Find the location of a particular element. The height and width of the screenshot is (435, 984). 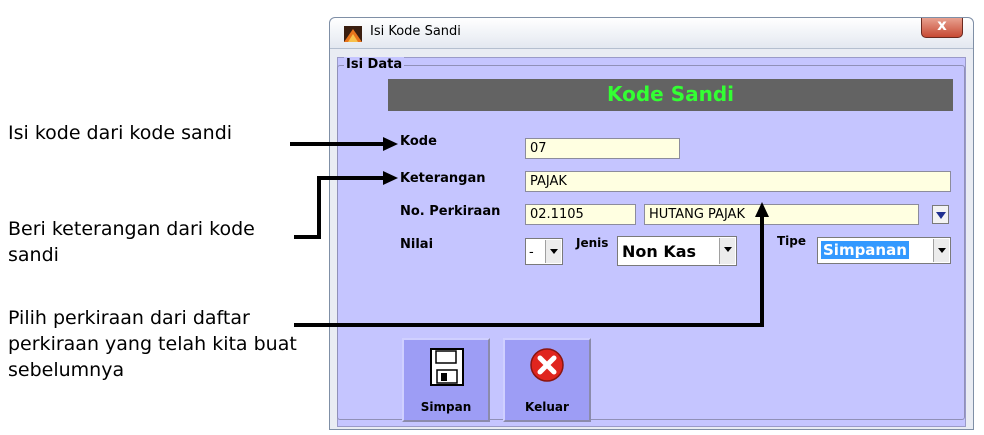

arrow-keterangan-line is located at coordinates (339, 207).